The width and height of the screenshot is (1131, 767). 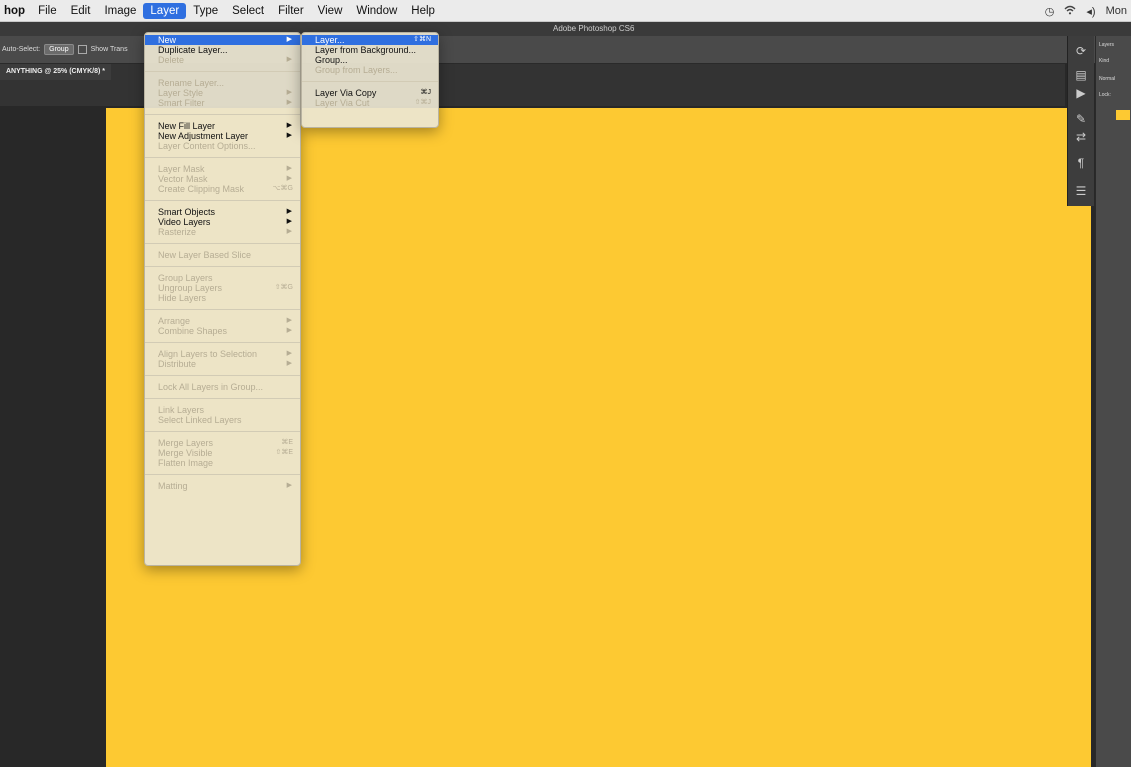 I want to click on menu-item-label: Link Layers, so click(x=181, y=410).